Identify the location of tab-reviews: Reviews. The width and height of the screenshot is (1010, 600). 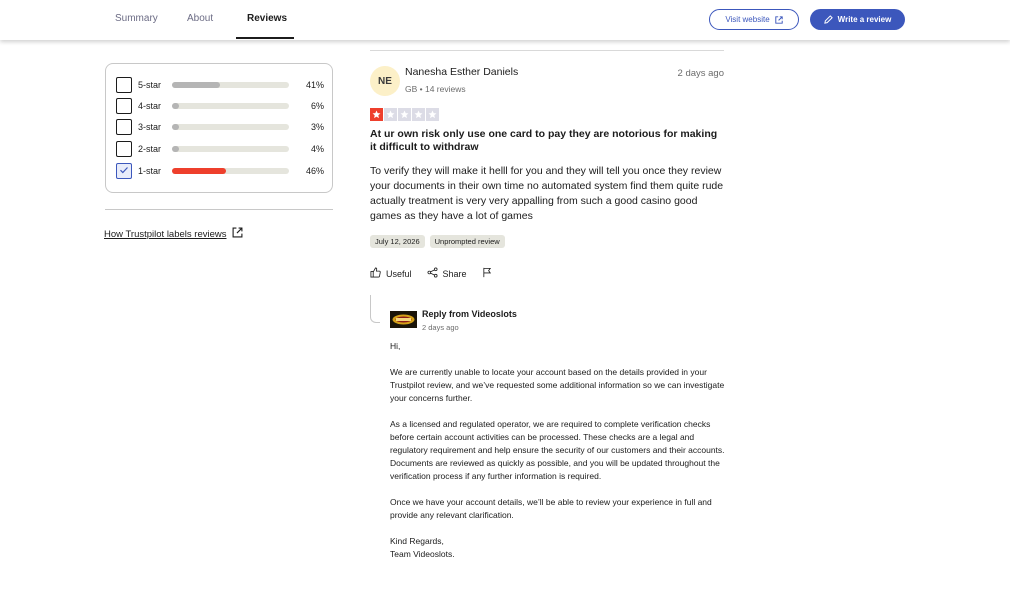
(267, 18).